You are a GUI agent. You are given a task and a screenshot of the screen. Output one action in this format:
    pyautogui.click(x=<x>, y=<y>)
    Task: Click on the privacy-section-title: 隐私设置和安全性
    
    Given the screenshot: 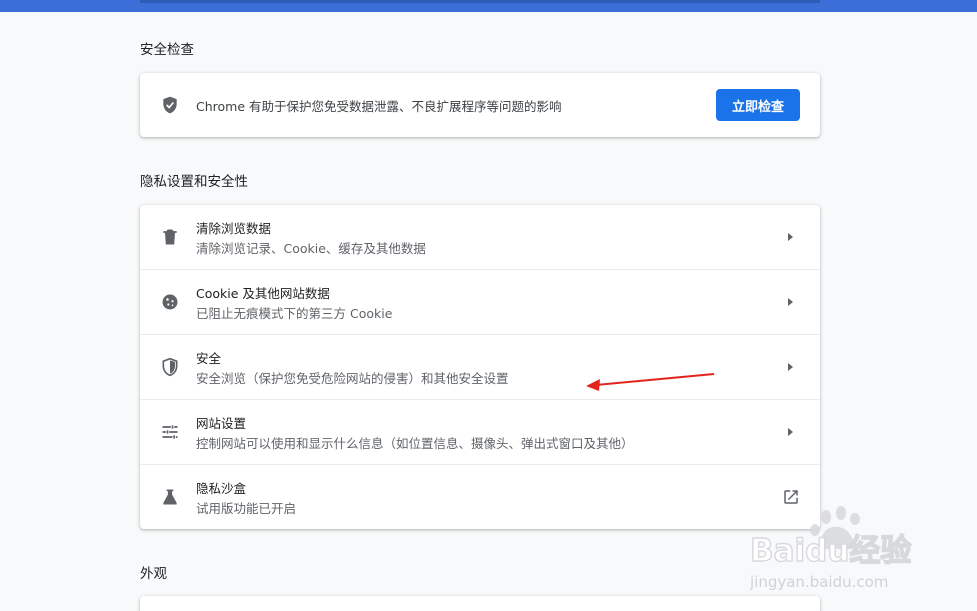 What is the action you would take?
    pyautogui.click(x=194, y=182)
    